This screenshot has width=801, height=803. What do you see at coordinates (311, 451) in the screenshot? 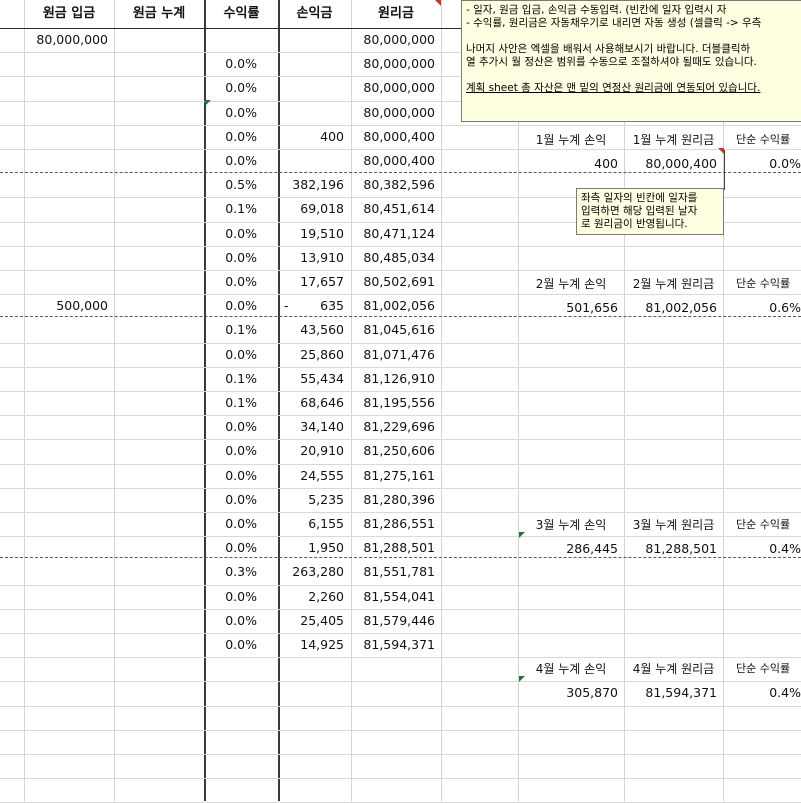
I see `profit-cell: 20,910` at bounding box center [311, 451].